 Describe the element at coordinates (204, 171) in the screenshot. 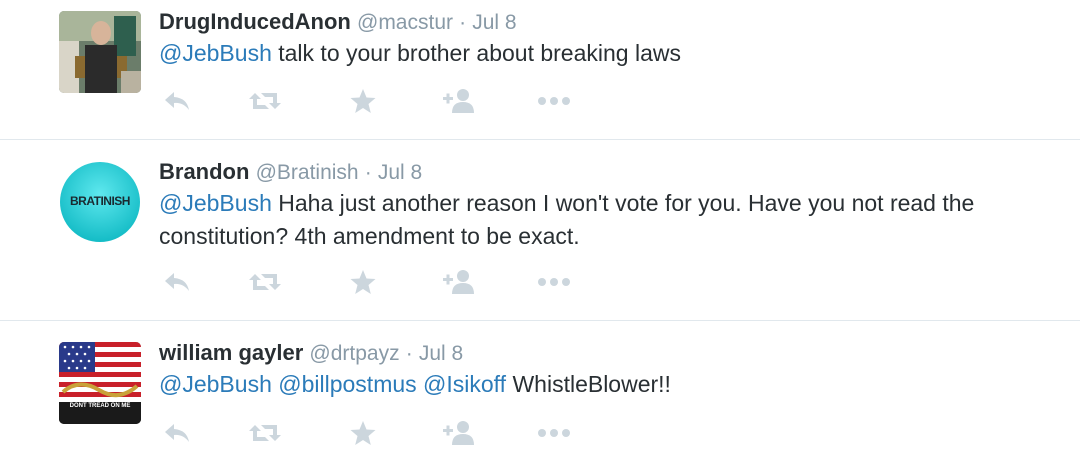

I see `user-fullname: Brandon` at that location.